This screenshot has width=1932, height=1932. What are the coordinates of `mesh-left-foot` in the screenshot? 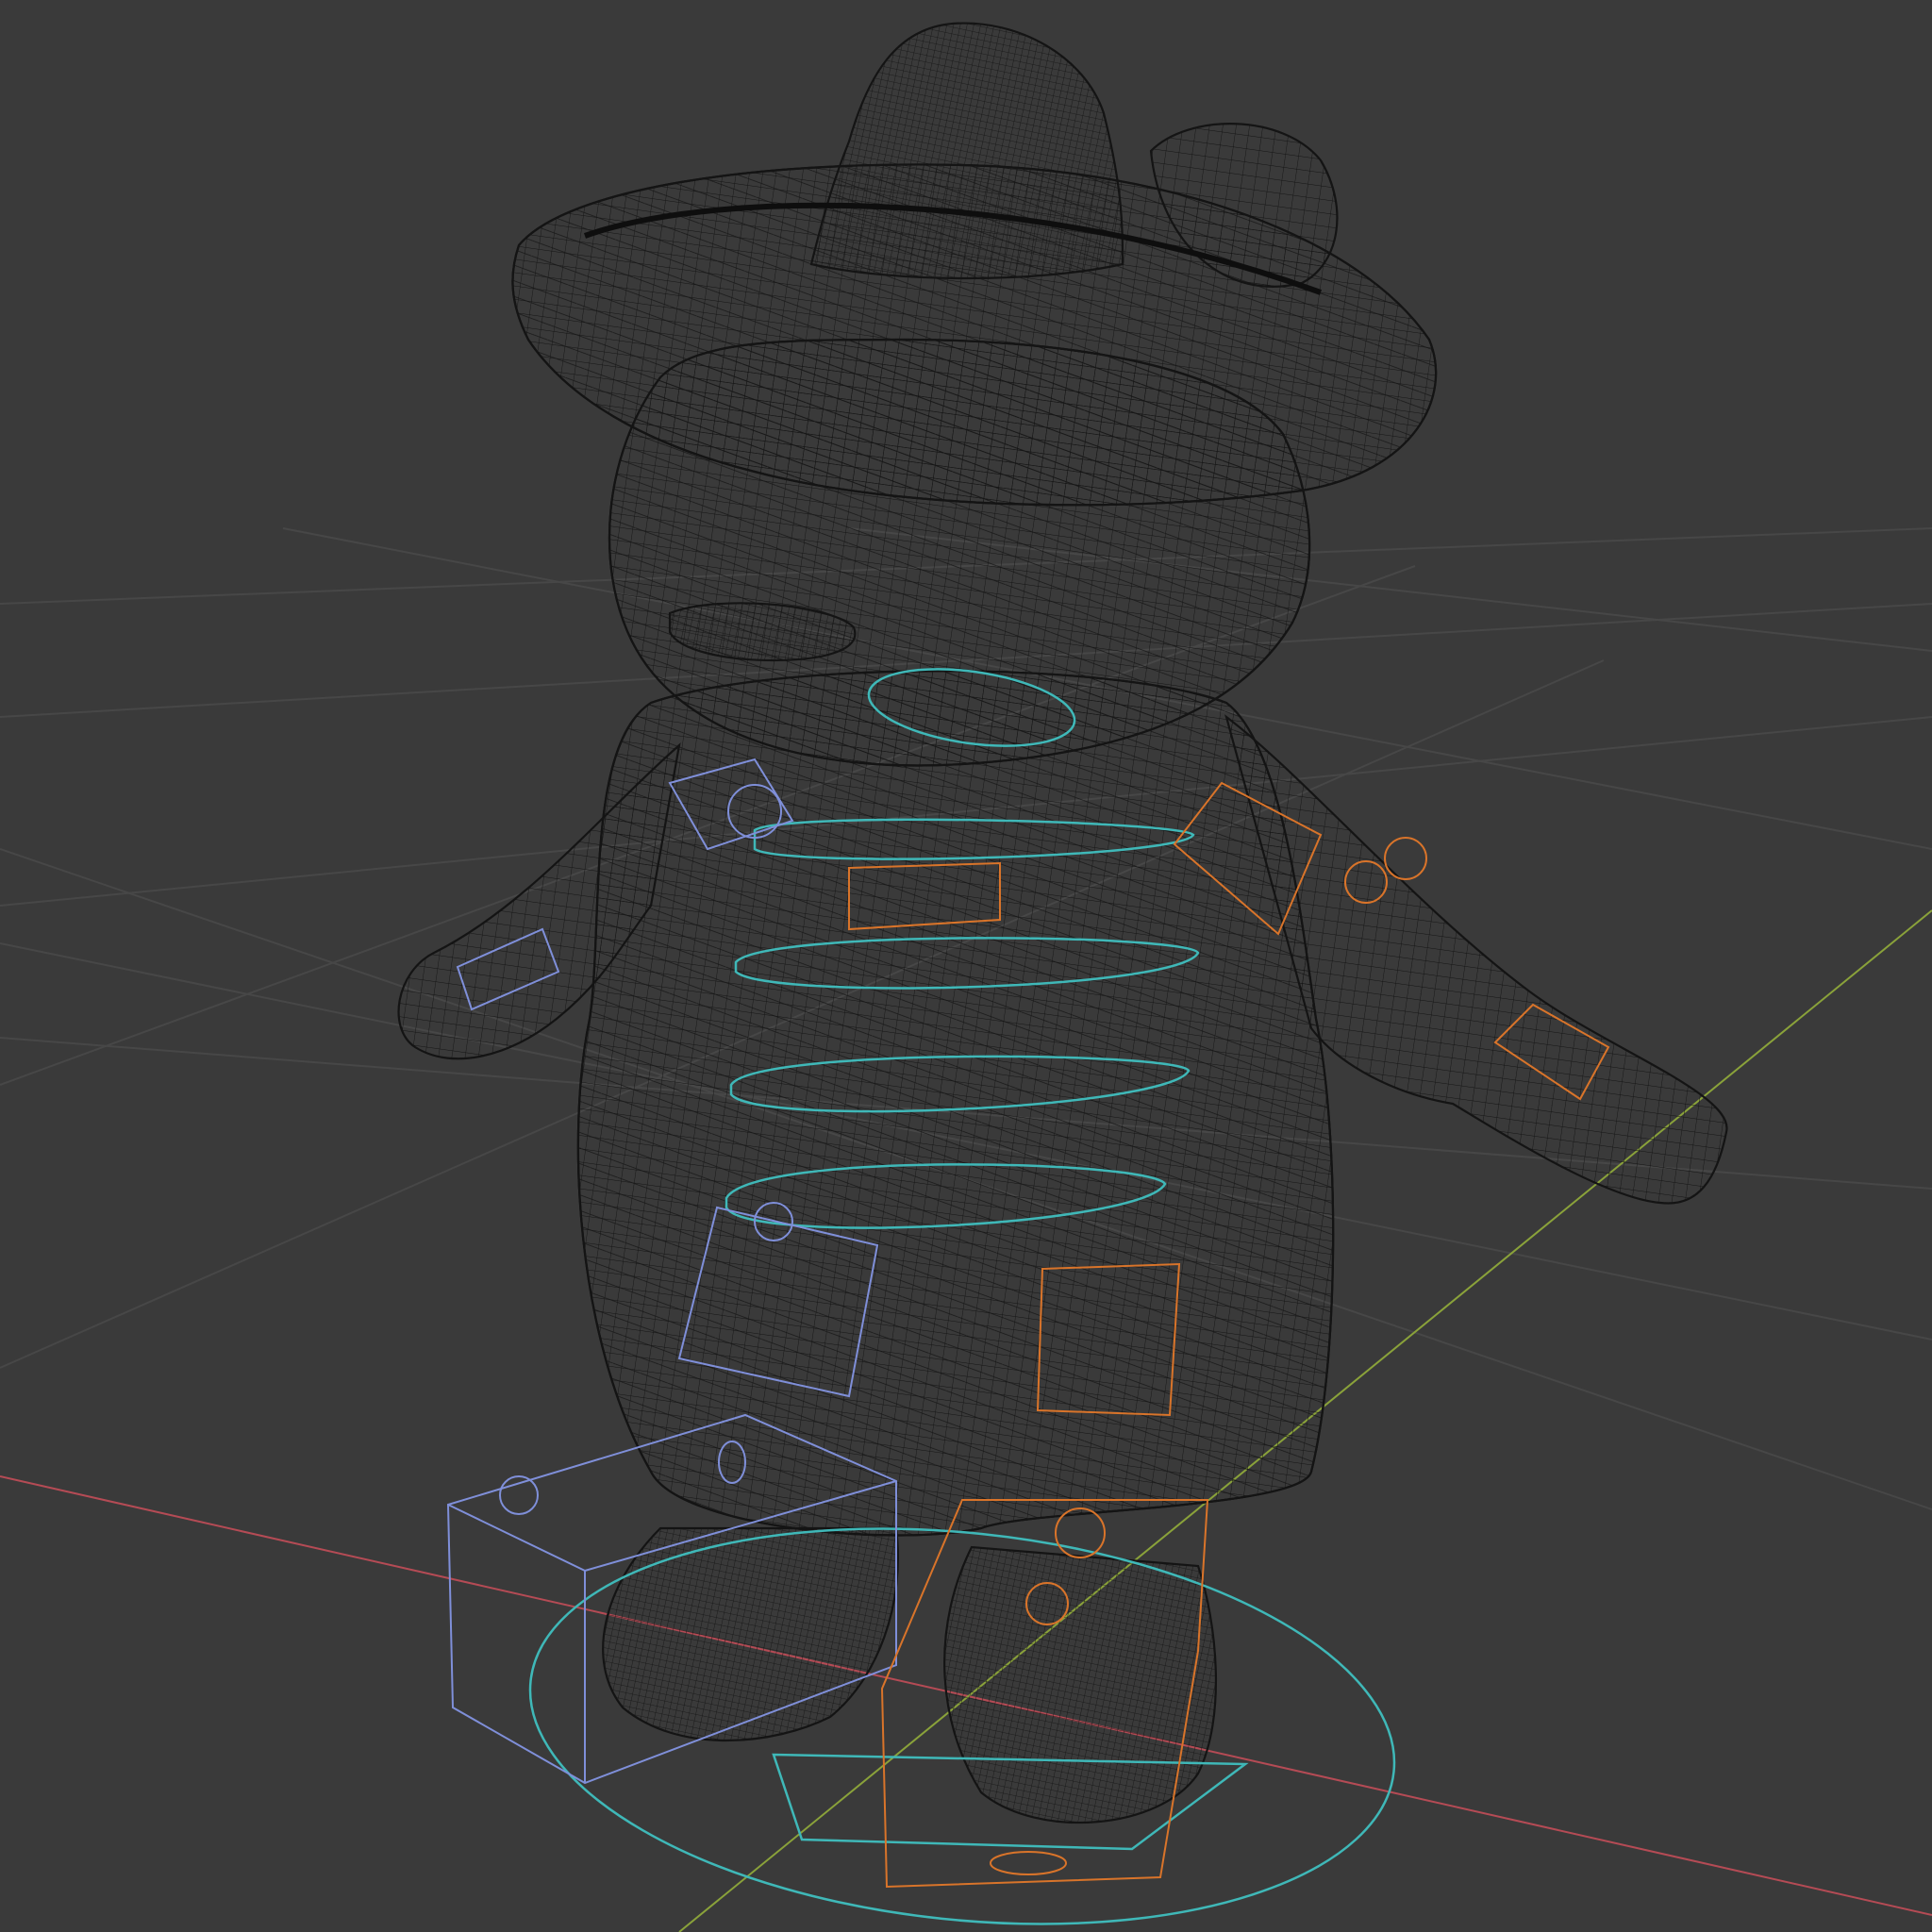 It's located at (751, 1634).